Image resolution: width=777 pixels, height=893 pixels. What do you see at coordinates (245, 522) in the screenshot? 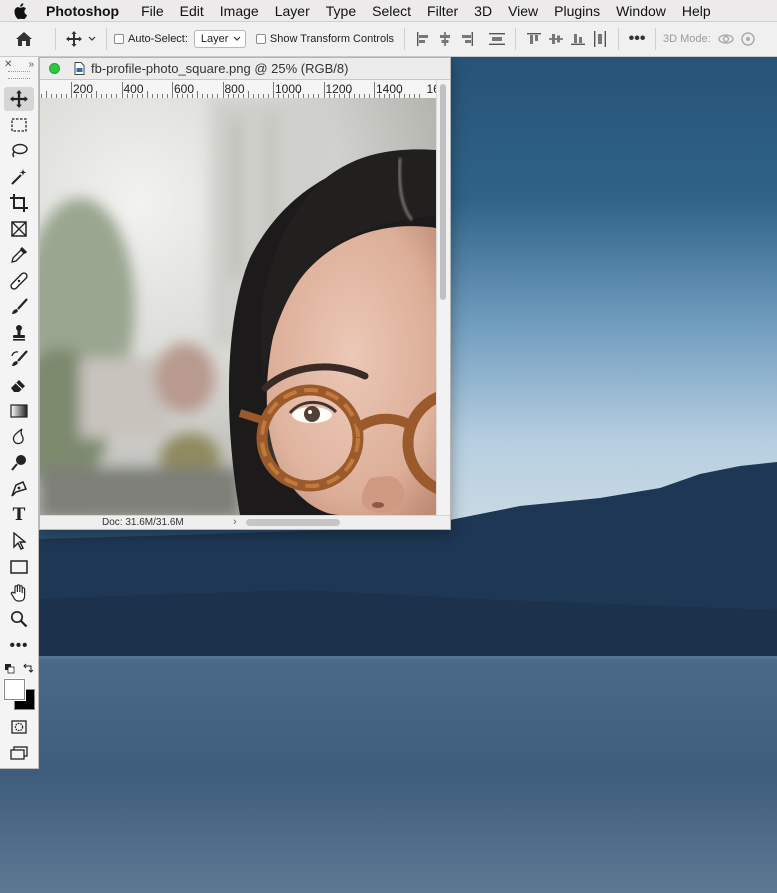
I see `document-status-bar: Doc: 31.6M/31.6M ›` at bounding box center [245, 522].